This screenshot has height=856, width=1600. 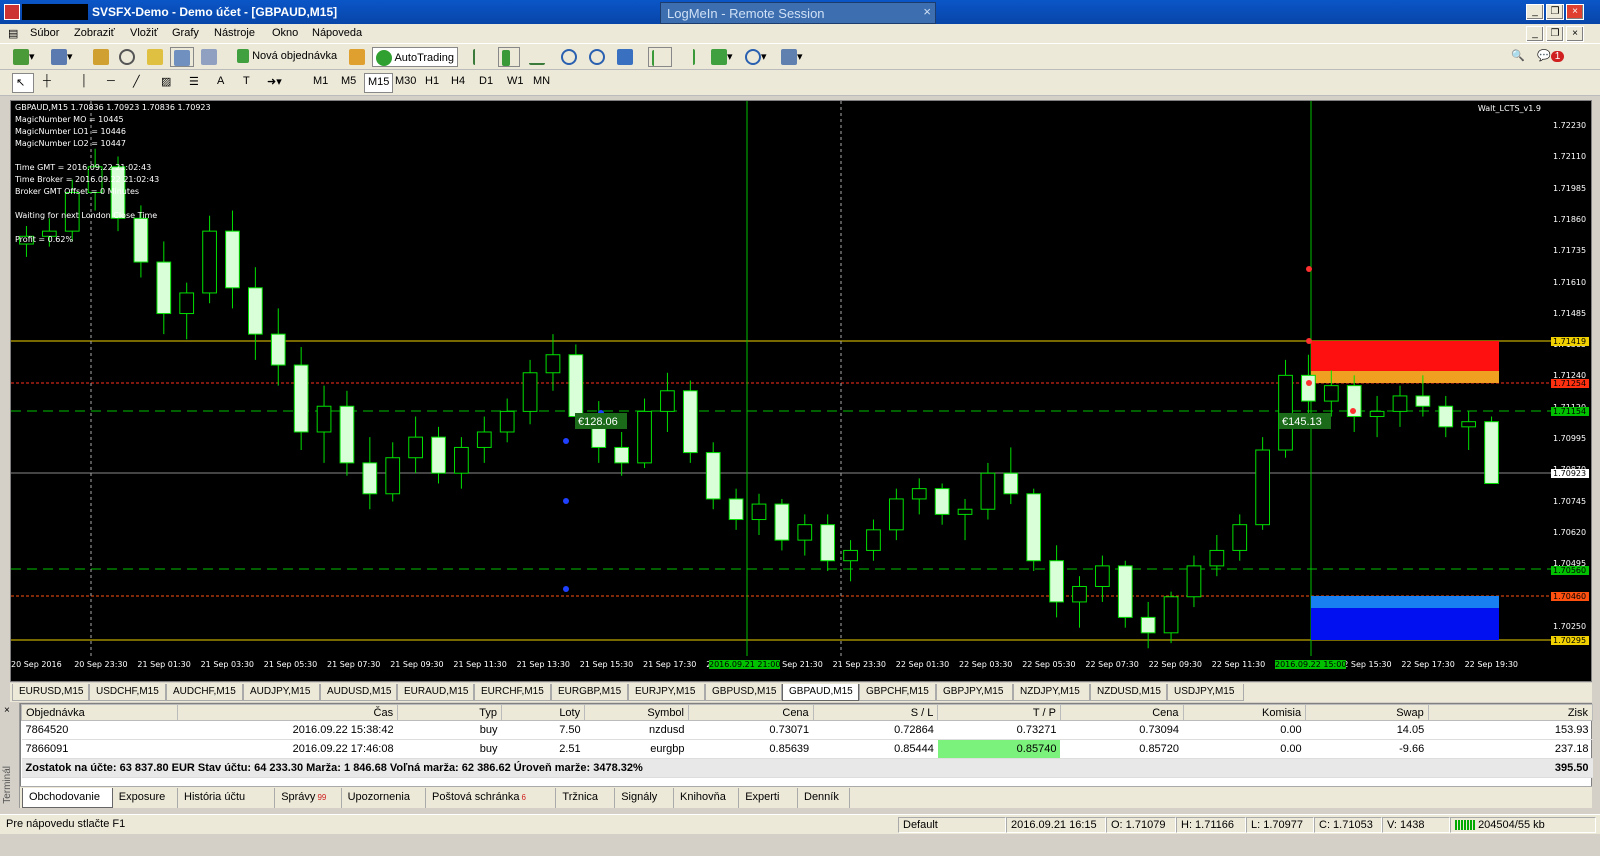 What do you see at coordinates (1519, 57) in the screenshot?
I see `search-button: 🔍` at bounding box center [1519, 57].